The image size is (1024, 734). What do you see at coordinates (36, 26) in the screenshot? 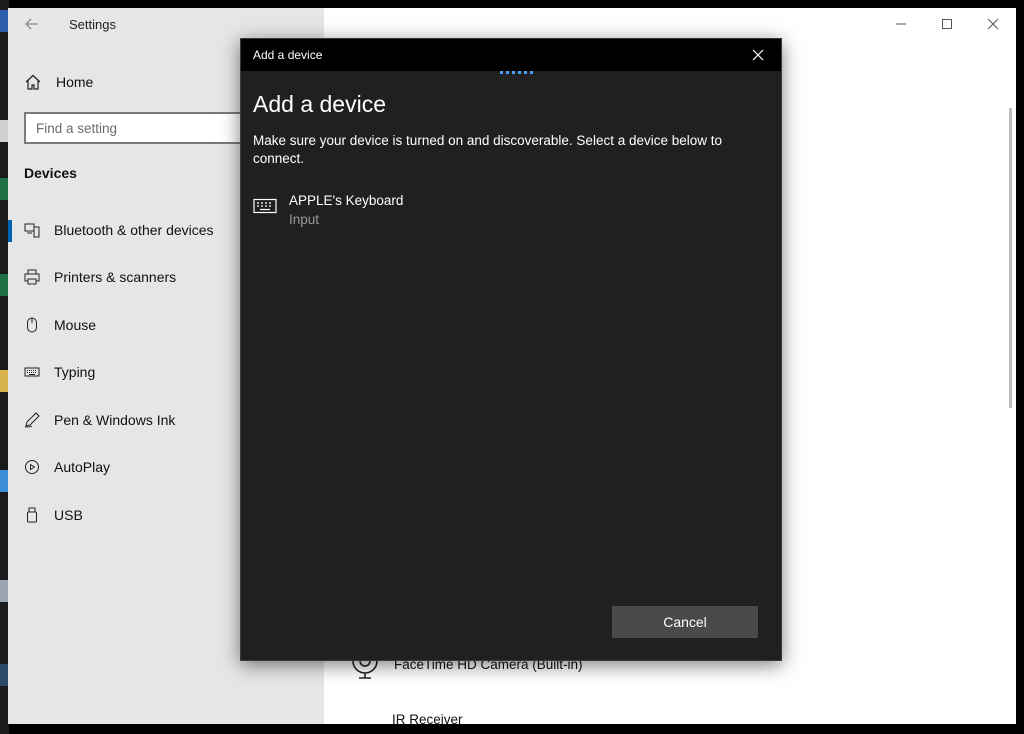
I see `back-arrow-icon` at bounding box center [36, 26].